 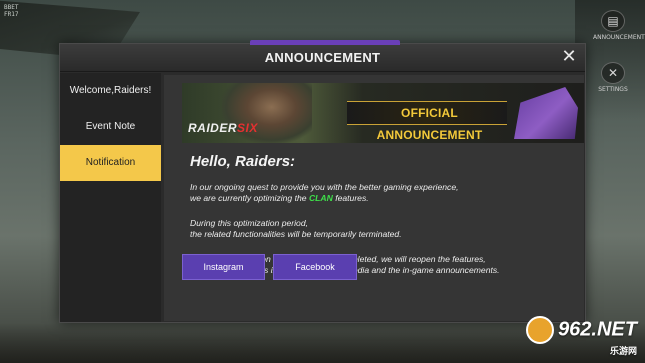 I want to click on game-logo: RAIDERSIX, so click(x=223, y=128).